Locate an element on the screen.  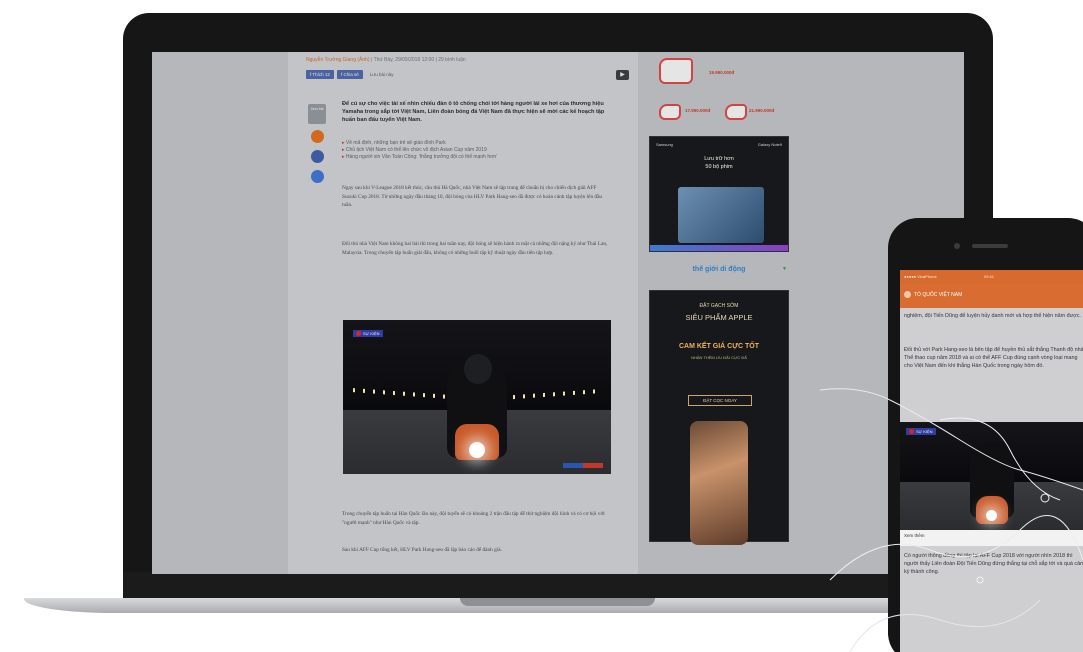
ad-footer-band is located at coordinates (719, 248).